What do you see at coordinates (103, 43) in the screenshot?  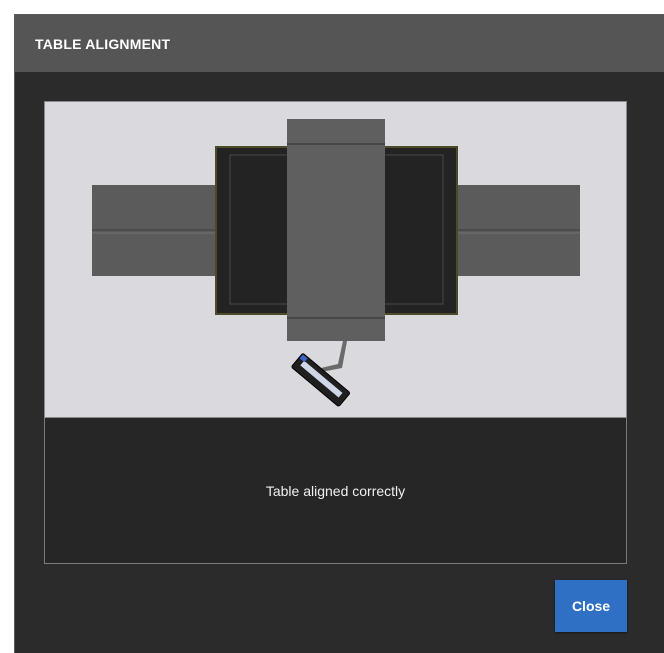 I see `dialog-title: TABLE ALIGNMENT` at bounding box center [103, 43].